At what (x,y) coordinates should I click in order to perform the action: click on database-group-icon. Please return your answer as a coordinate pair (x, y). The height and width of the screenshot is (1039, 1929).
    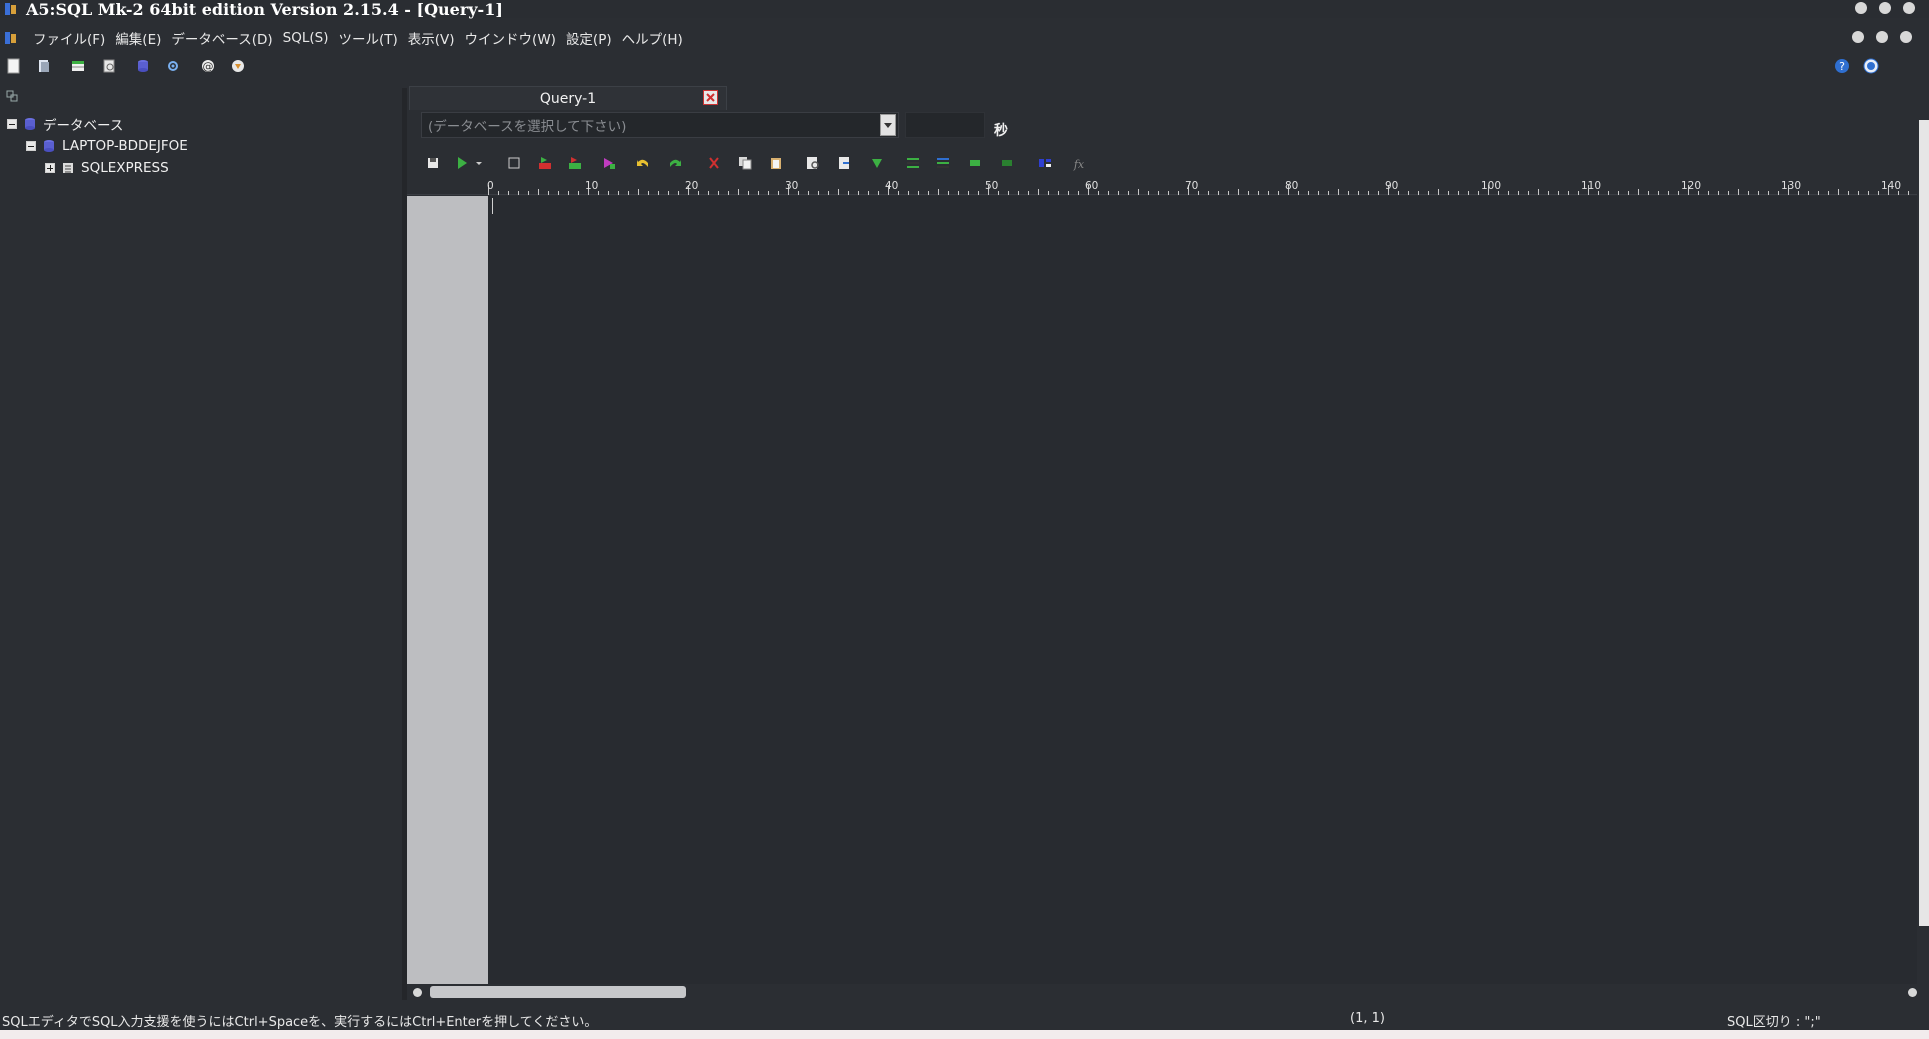
    Looking at the image, I should click on (30, 124).